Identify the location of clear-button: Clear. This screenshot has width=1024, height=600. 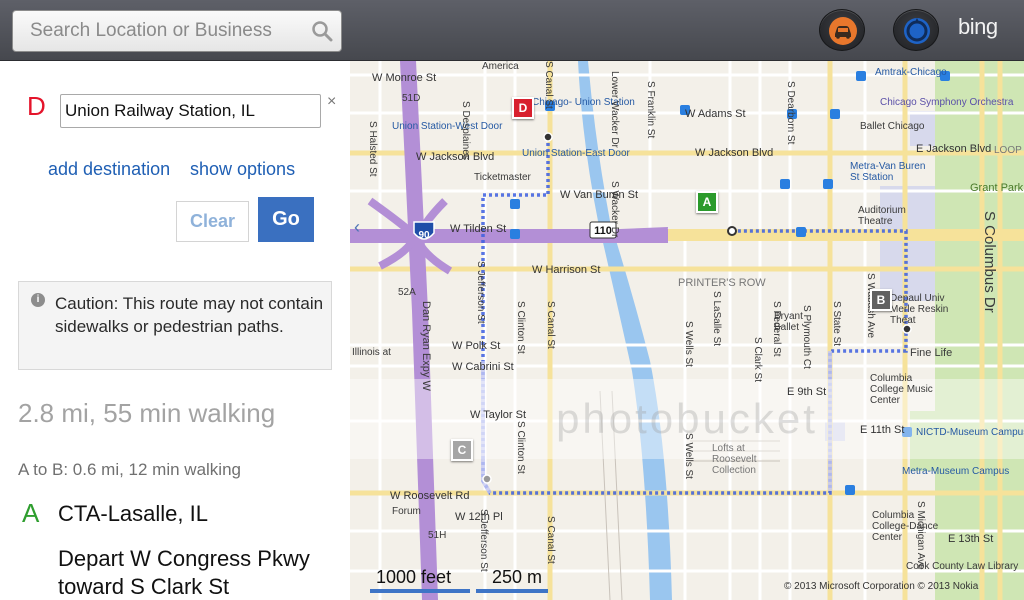
(212, 221).